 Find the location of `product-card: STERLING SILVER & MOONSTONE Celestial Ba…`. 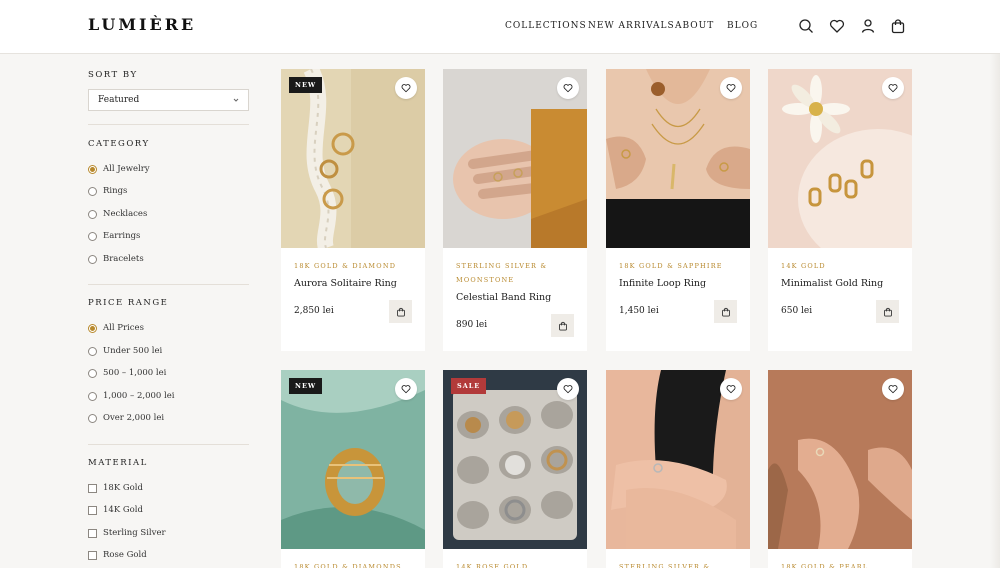

product-card: STERLING SILVER & MOONSTONE Celestial Ba… is located at coordinates (515, 210).